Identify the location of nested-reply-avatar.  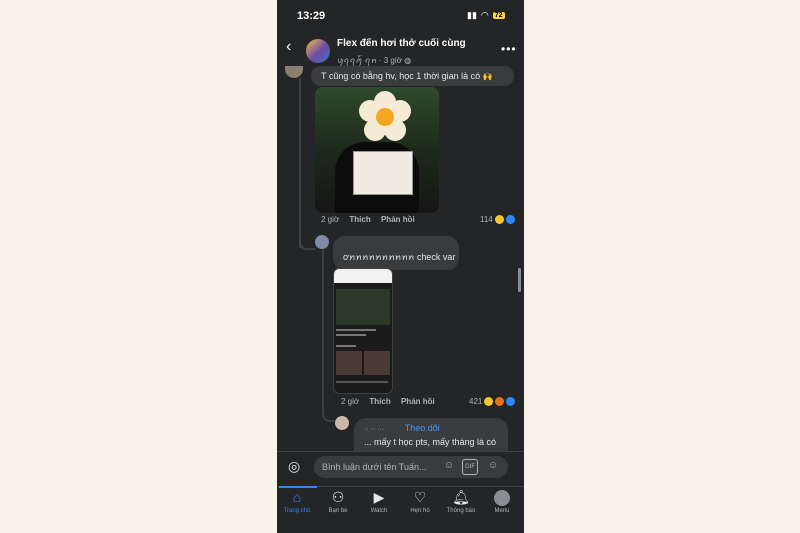
(342, 423).